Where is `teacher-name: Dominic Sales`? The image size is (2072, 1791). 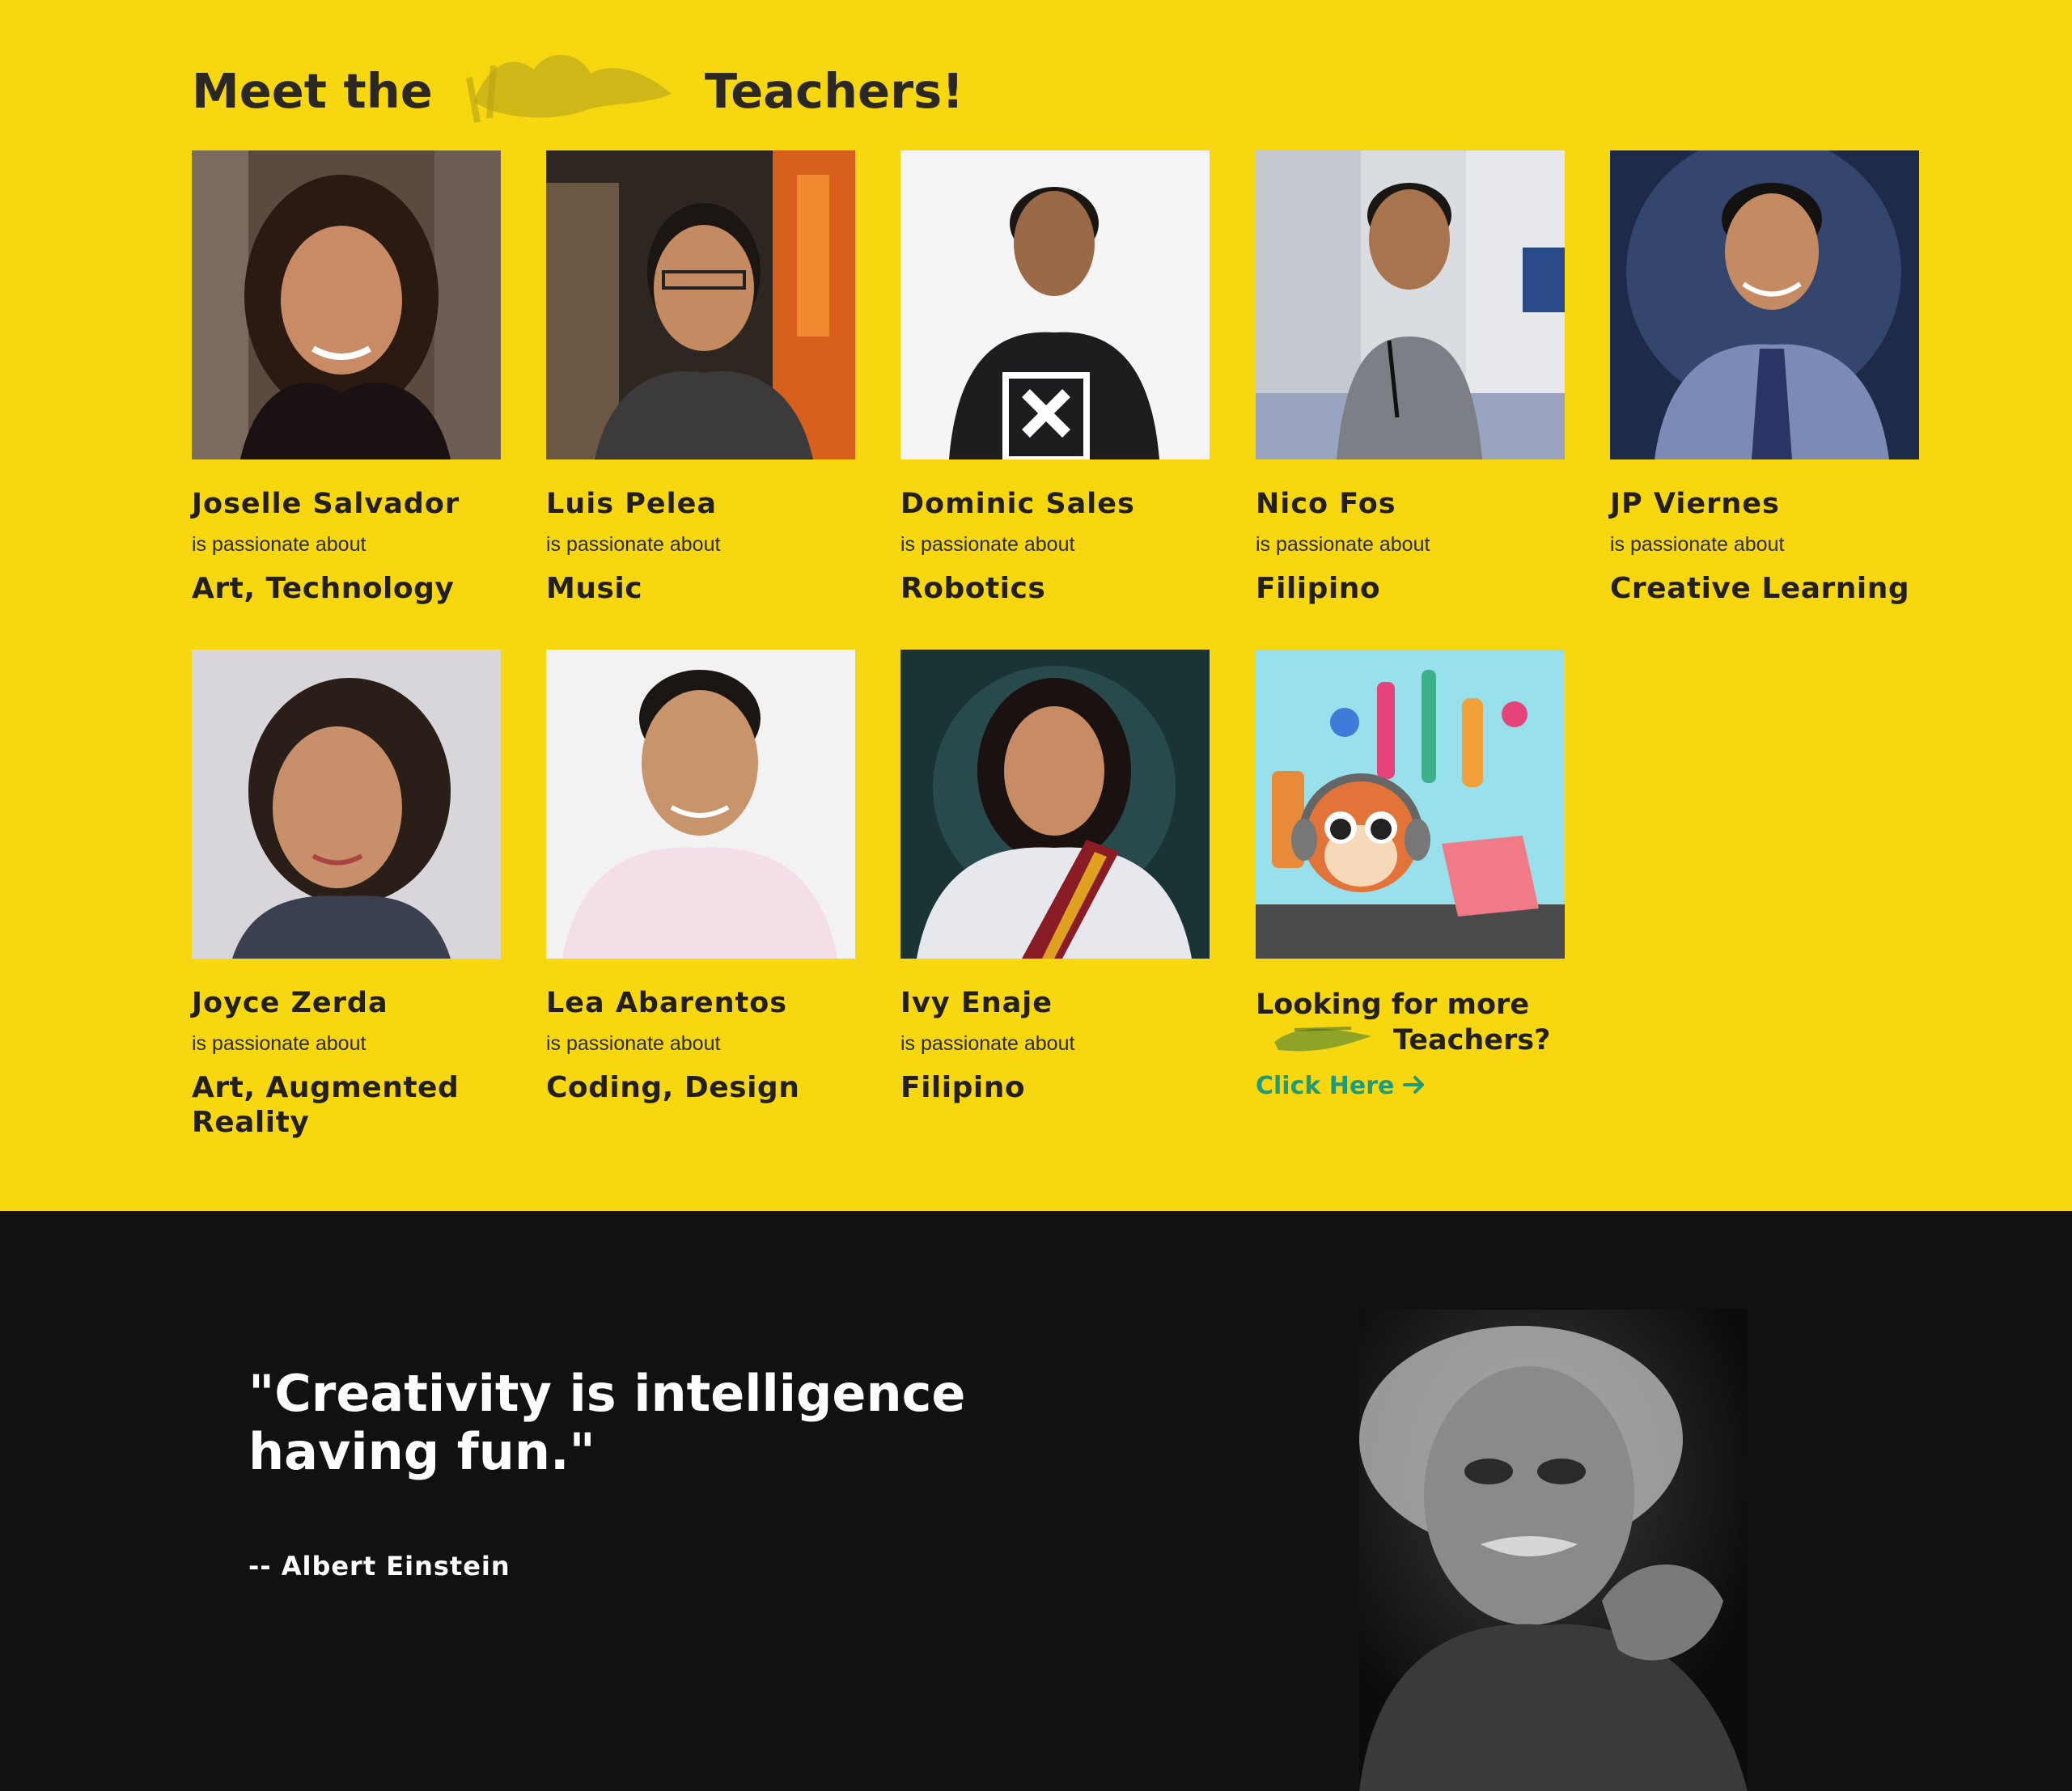
teacher-name: Dominic Sales is located at coordinates (1018, 504).